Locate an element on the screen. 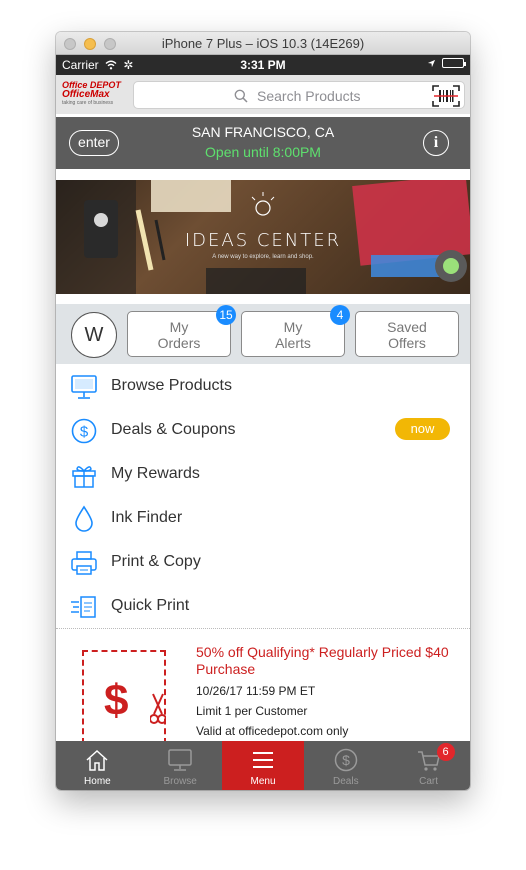 The image size is (526, 870). saved-offers-button: Saved Offers is located at coordinates (407, 334).